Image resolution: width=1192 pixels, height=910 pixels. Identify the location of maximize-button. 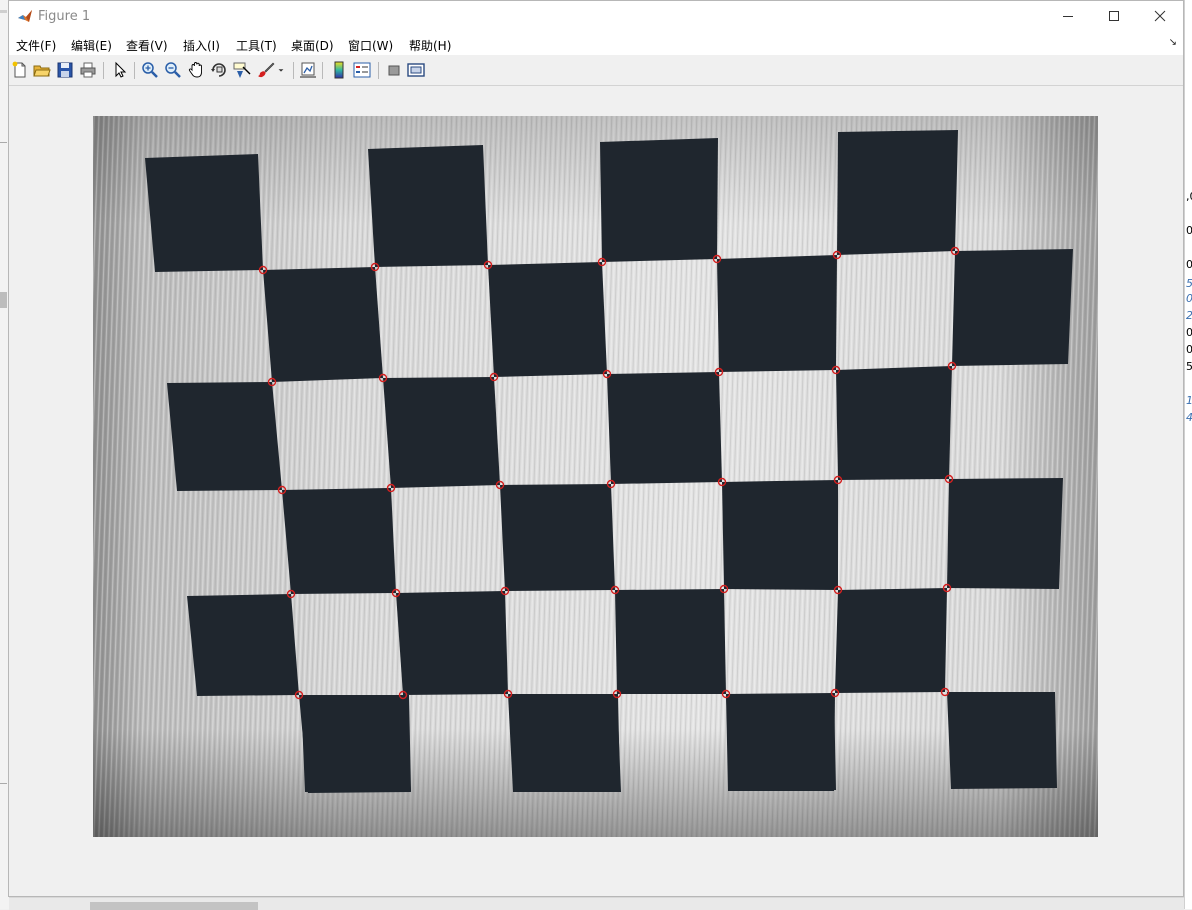
(1114, 16).